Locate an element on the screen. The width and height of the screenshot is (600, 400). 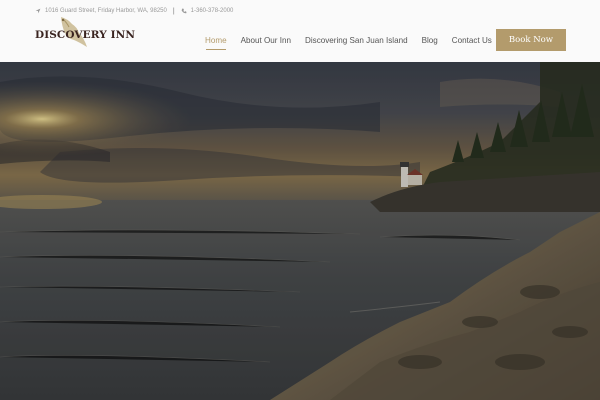
phone-text: 1-360-378-2000 is located at coordinates (212, 11).